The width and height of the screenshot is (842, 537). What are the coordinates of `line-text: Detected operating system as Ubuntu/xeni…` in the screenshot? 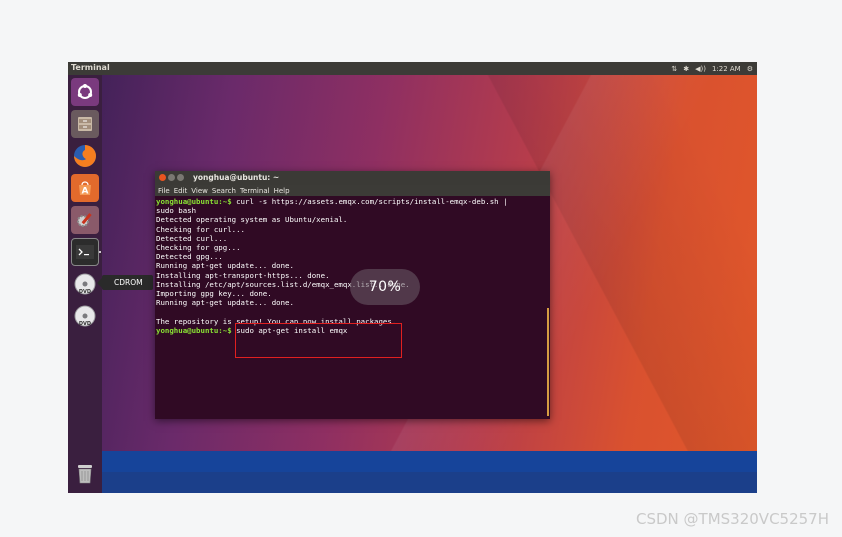 It's located at (252, 220).